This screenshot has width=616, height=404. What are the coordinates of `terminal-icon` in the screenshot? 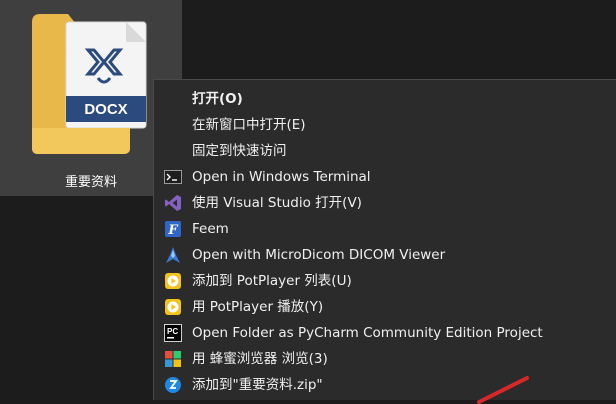 It's located at (173, 177).